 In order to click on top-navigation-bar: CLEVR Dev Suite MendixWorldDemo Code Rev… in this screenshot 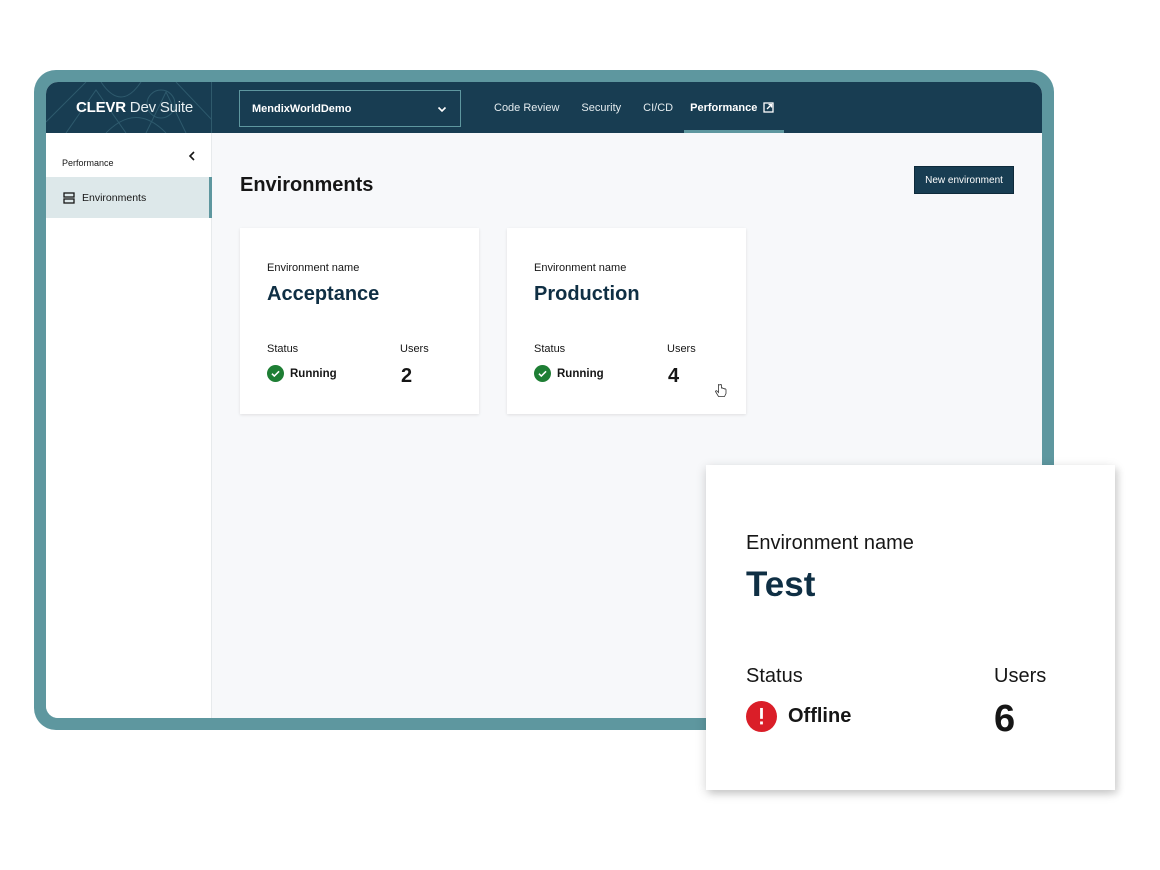, I will do `click(544, 107)`.